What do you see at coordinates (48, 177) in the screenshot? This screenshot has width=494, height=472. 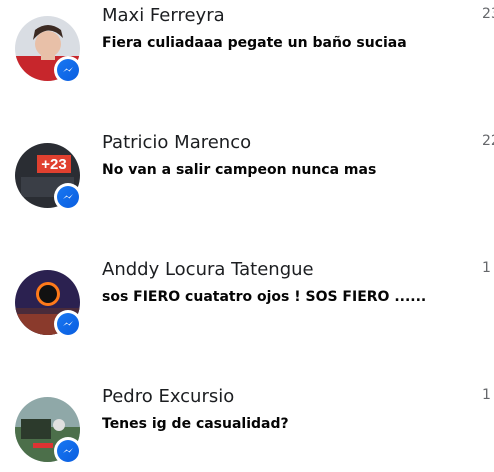 I see `avatar: +23` at bounding box center [48, 177].